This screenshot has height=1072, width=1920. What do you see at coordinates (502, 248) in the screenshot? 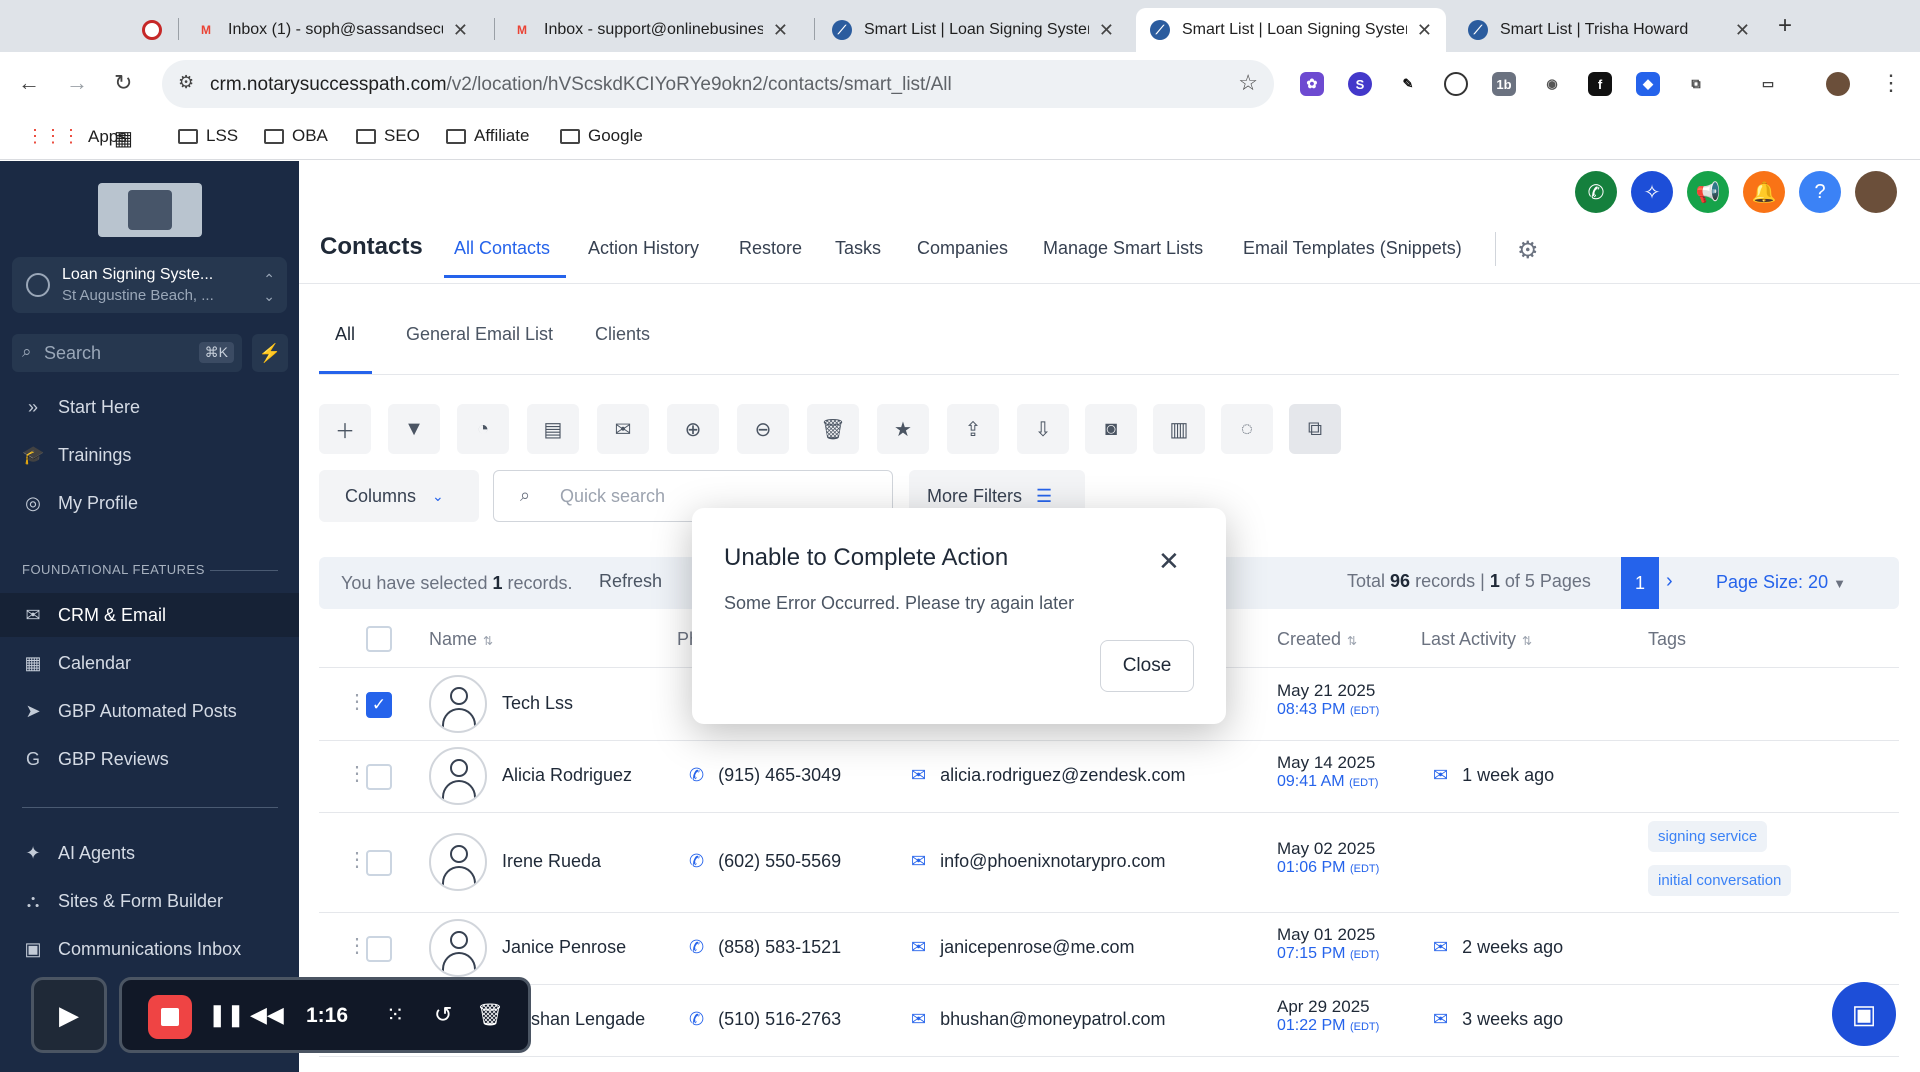
I see `tab-all-contacts: All Contacts` at bounding box center [502, 248].